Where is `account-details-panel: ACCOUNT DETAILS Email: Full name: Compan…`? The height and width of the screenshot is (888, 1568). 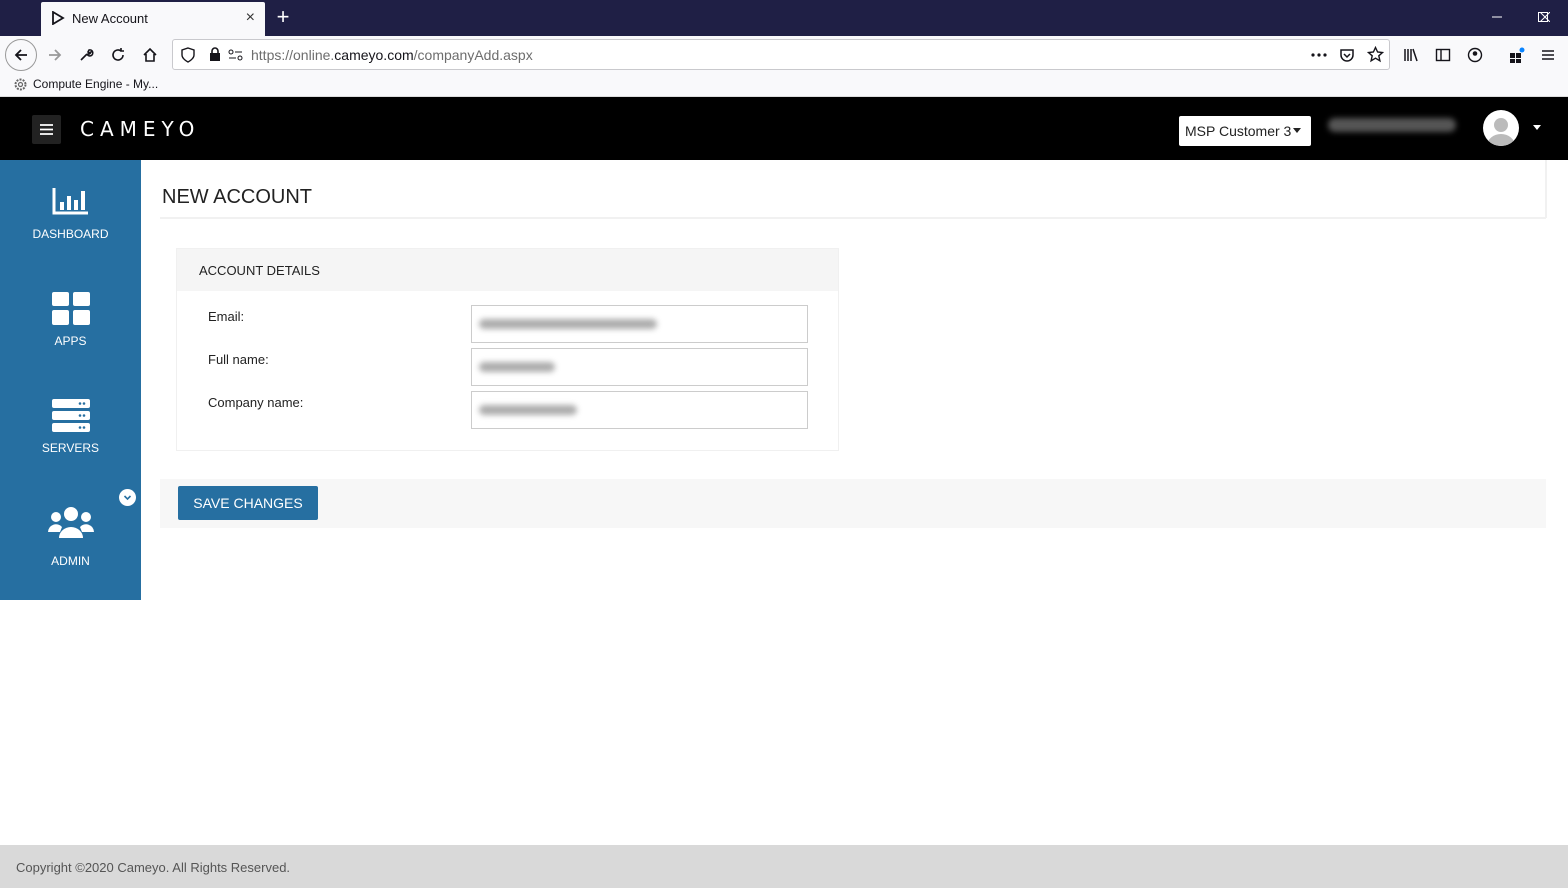 account-details-panel: ACCOUNT DETAILS Email: Full name: Compan… is located at coordinates (507, 349).